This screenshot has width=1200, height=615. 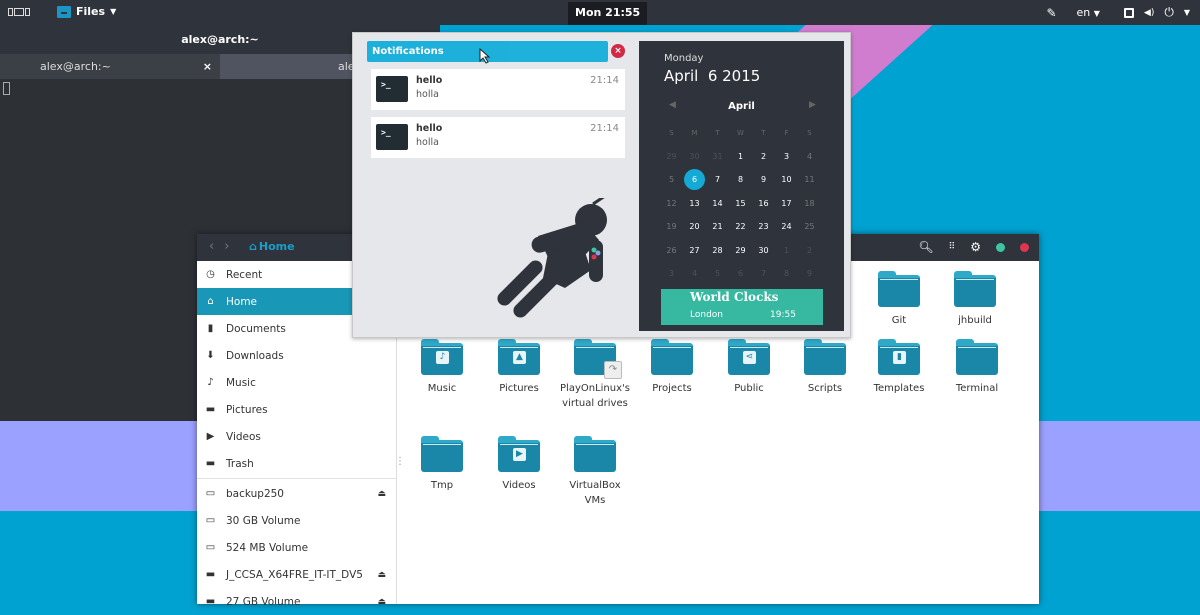 I want to click on sidebar-item-label: 27 GB Volume, so click(x=263, y=601).